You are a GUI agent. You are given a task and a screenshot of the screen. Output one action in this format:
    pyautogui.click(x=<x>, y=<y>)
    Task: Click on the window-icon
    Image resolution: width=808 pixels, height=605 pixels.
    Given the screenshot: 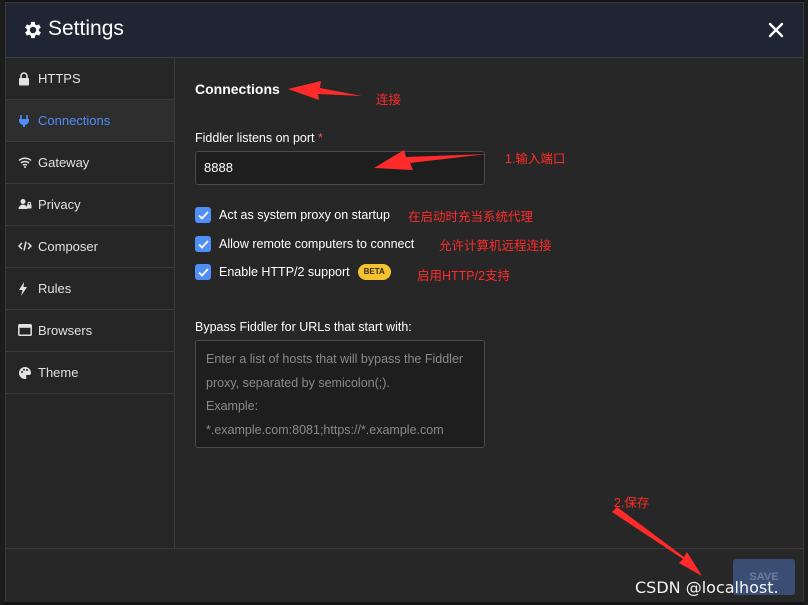 What is the action you would take?
    pyautogui.click(x=25, y=330)
    